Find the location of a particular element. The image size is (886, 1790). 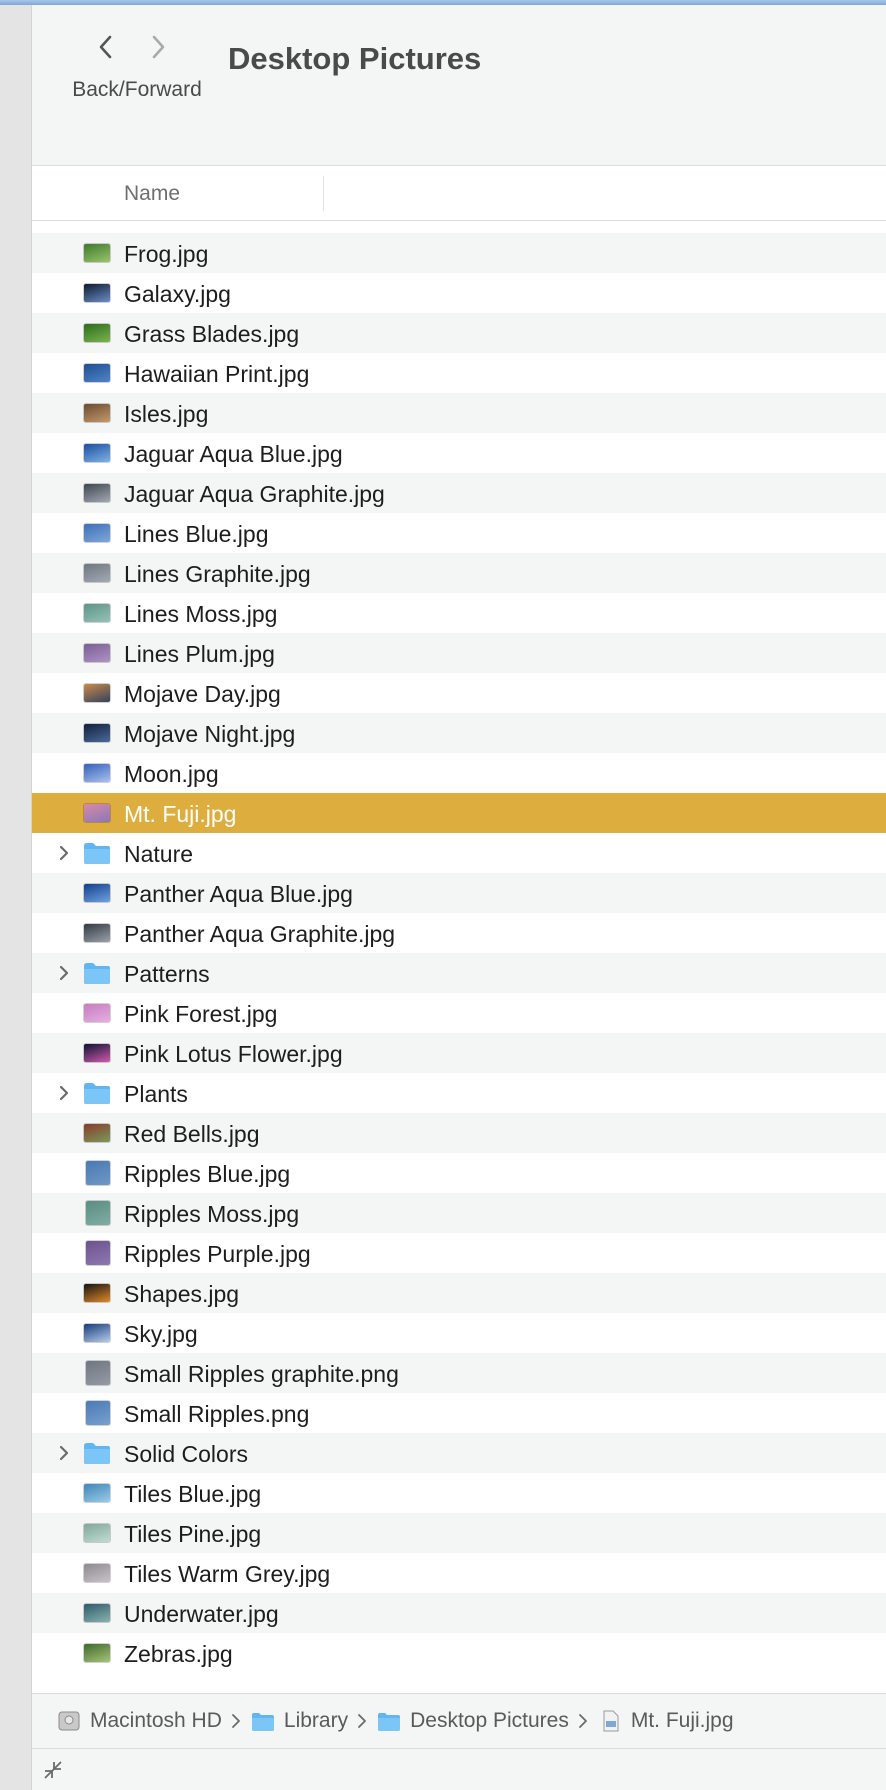

file-row: Isles.jpg is located at coordinates (459, 413).